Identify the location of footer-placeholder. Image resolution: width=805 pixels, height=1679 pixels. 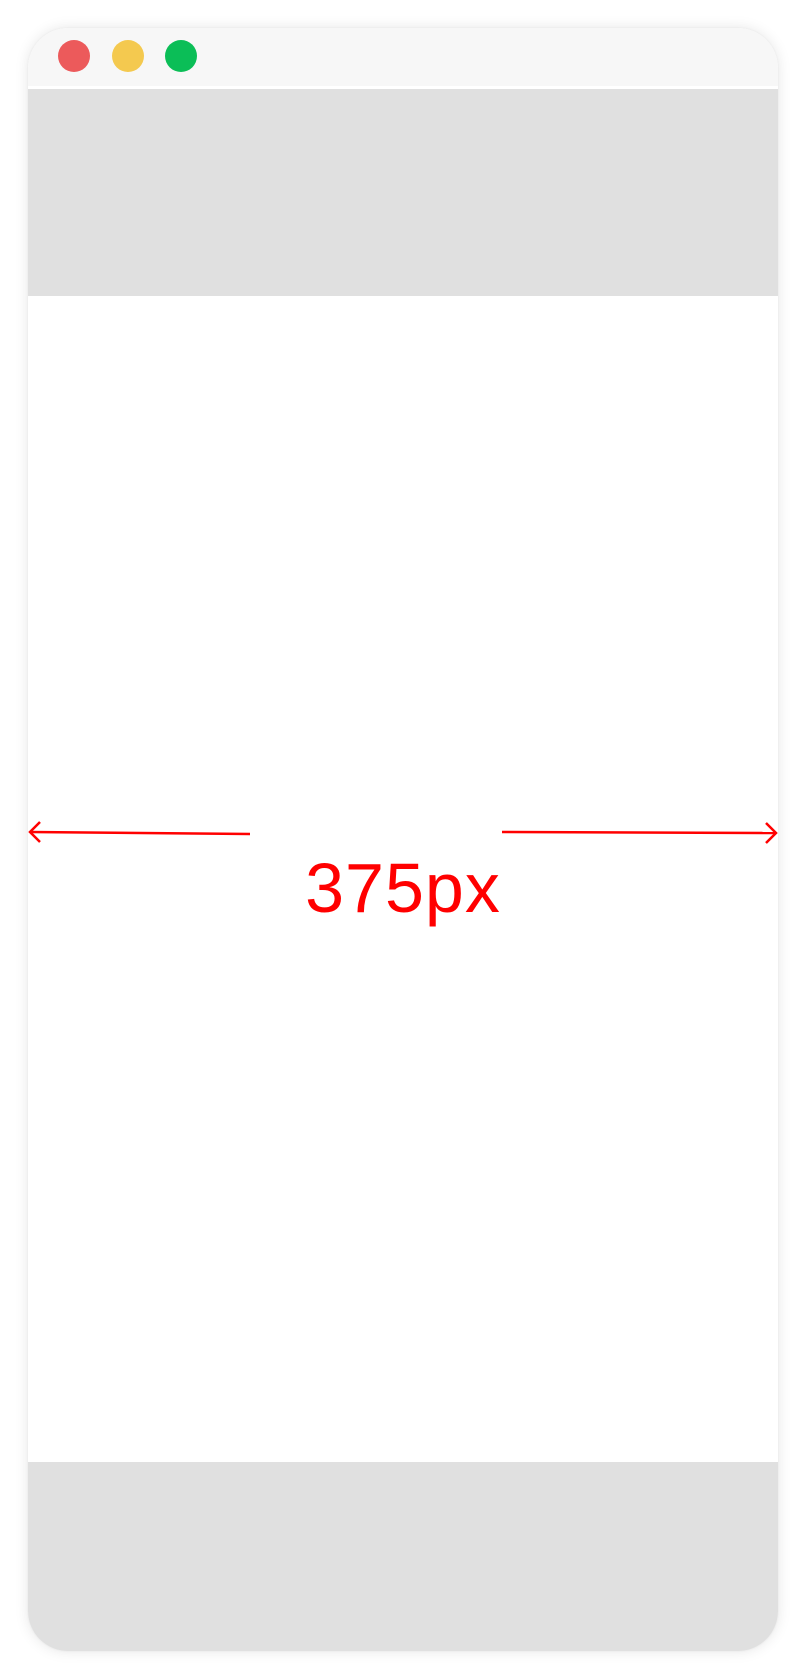
(403, 1556).